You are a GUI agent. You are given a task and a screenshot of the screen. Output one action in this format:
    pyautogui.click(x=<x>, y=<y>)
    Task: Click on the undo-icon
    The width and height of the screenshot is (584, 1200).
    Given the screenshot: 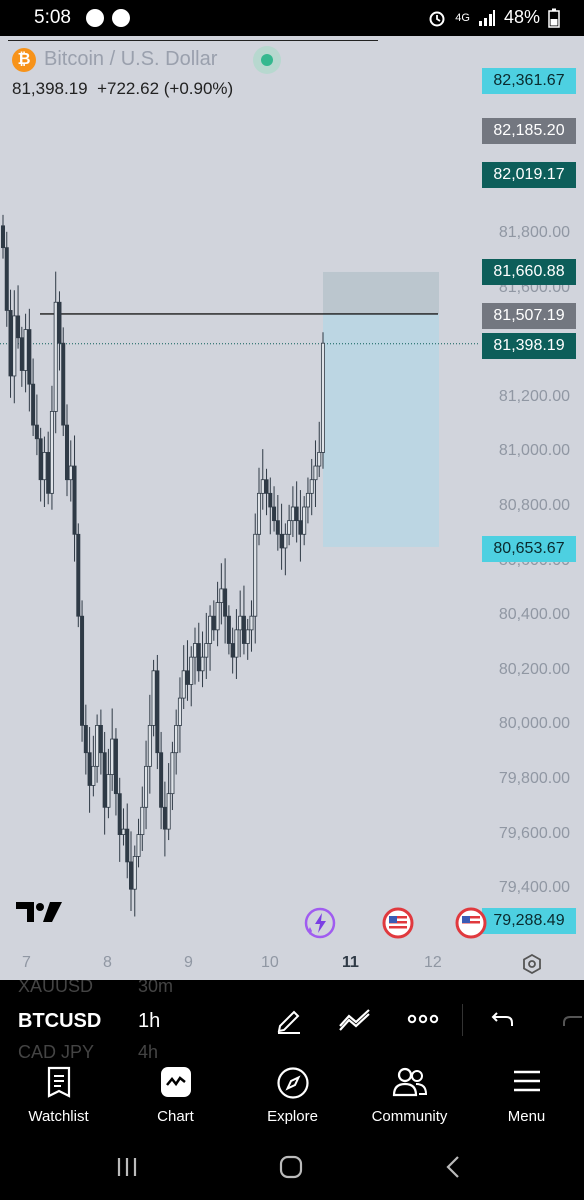 What is the action you would take?
    pyautogui.click(x=503, y=1019)
    